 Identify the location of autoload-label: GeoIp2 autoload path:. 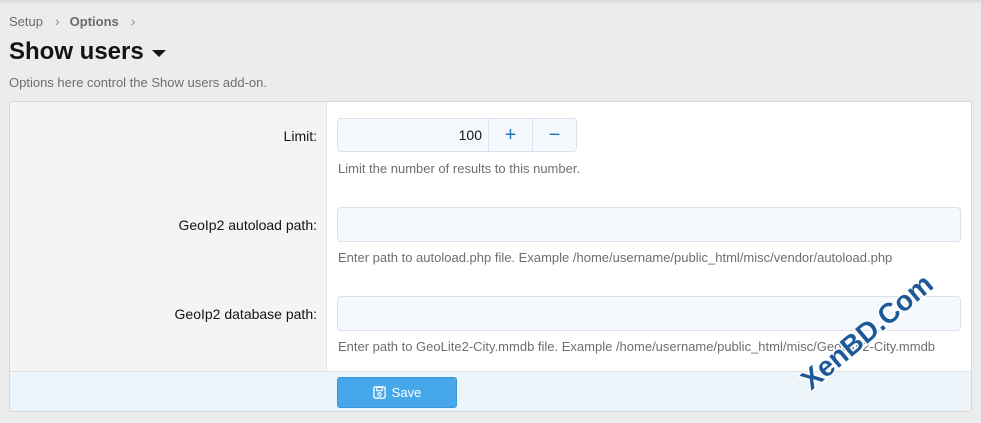
(247, 225).